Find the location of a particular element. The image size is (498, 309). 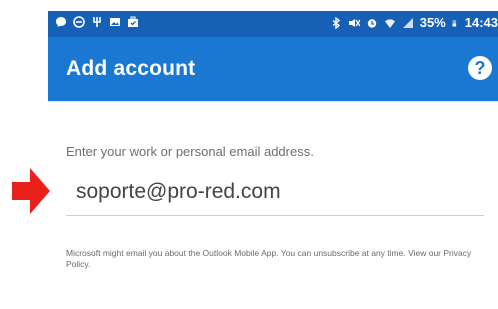

page-title: Add account is located at coordinates (131, 68).